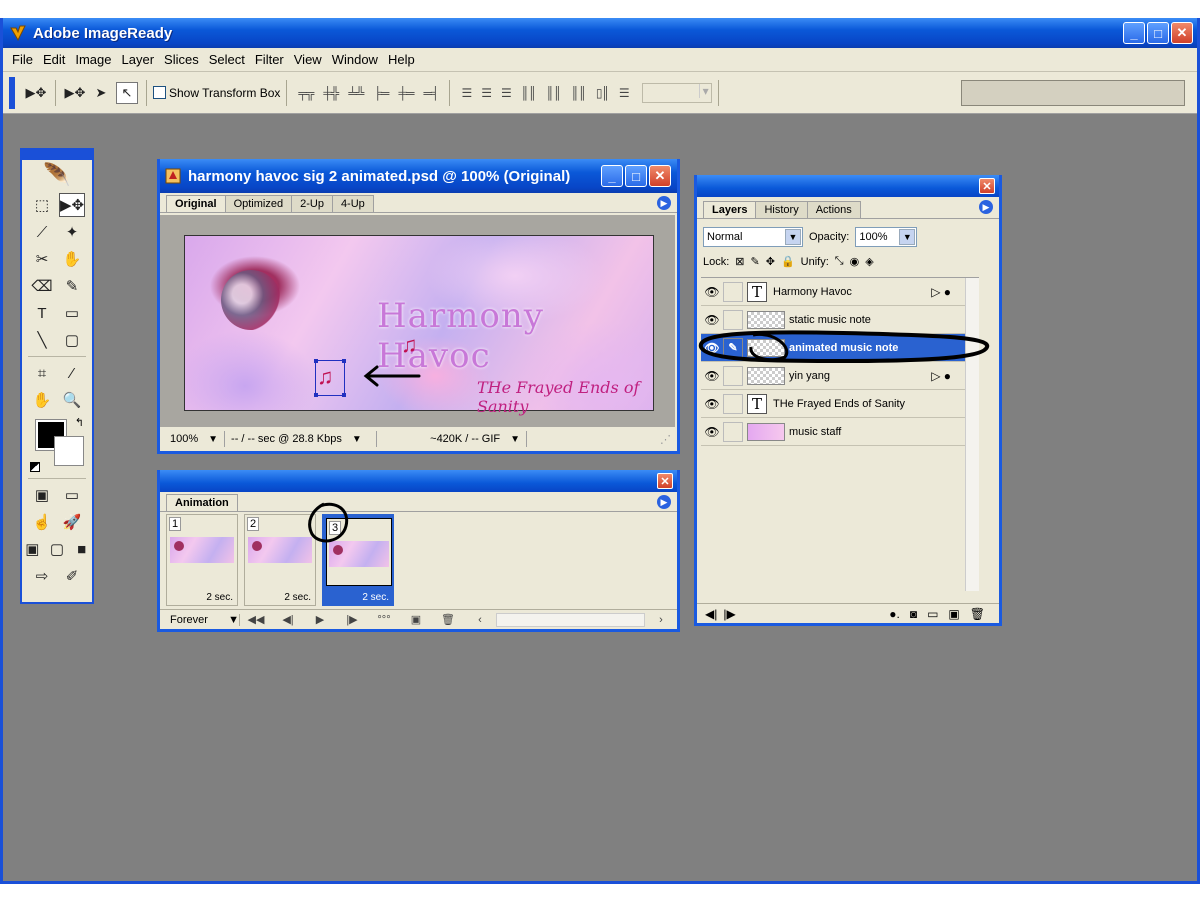  What do you see at coordinates (195, 439) in the screenshot?
I see `zoom-level-field: 100% ▼` at bounding box center [195, 439].